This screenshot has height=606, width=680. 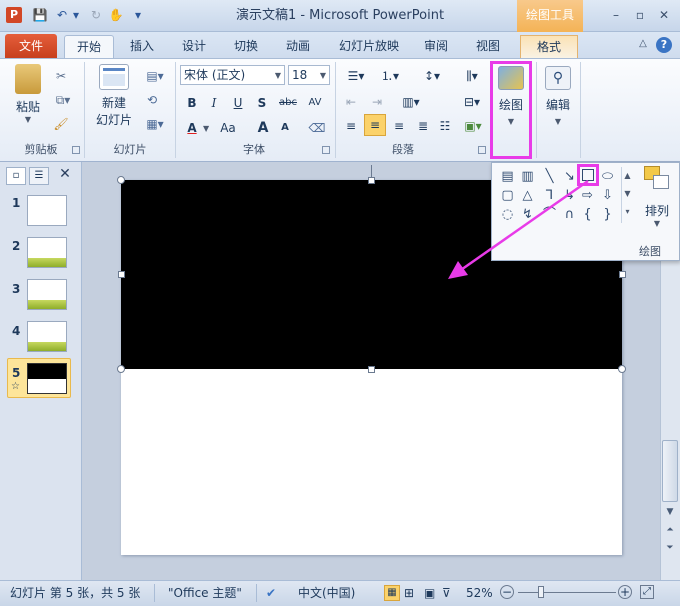 What do you see at coordinates (214, 103) in the screenshot?
I see `italic-button: I` at bounding box center [214, 103].